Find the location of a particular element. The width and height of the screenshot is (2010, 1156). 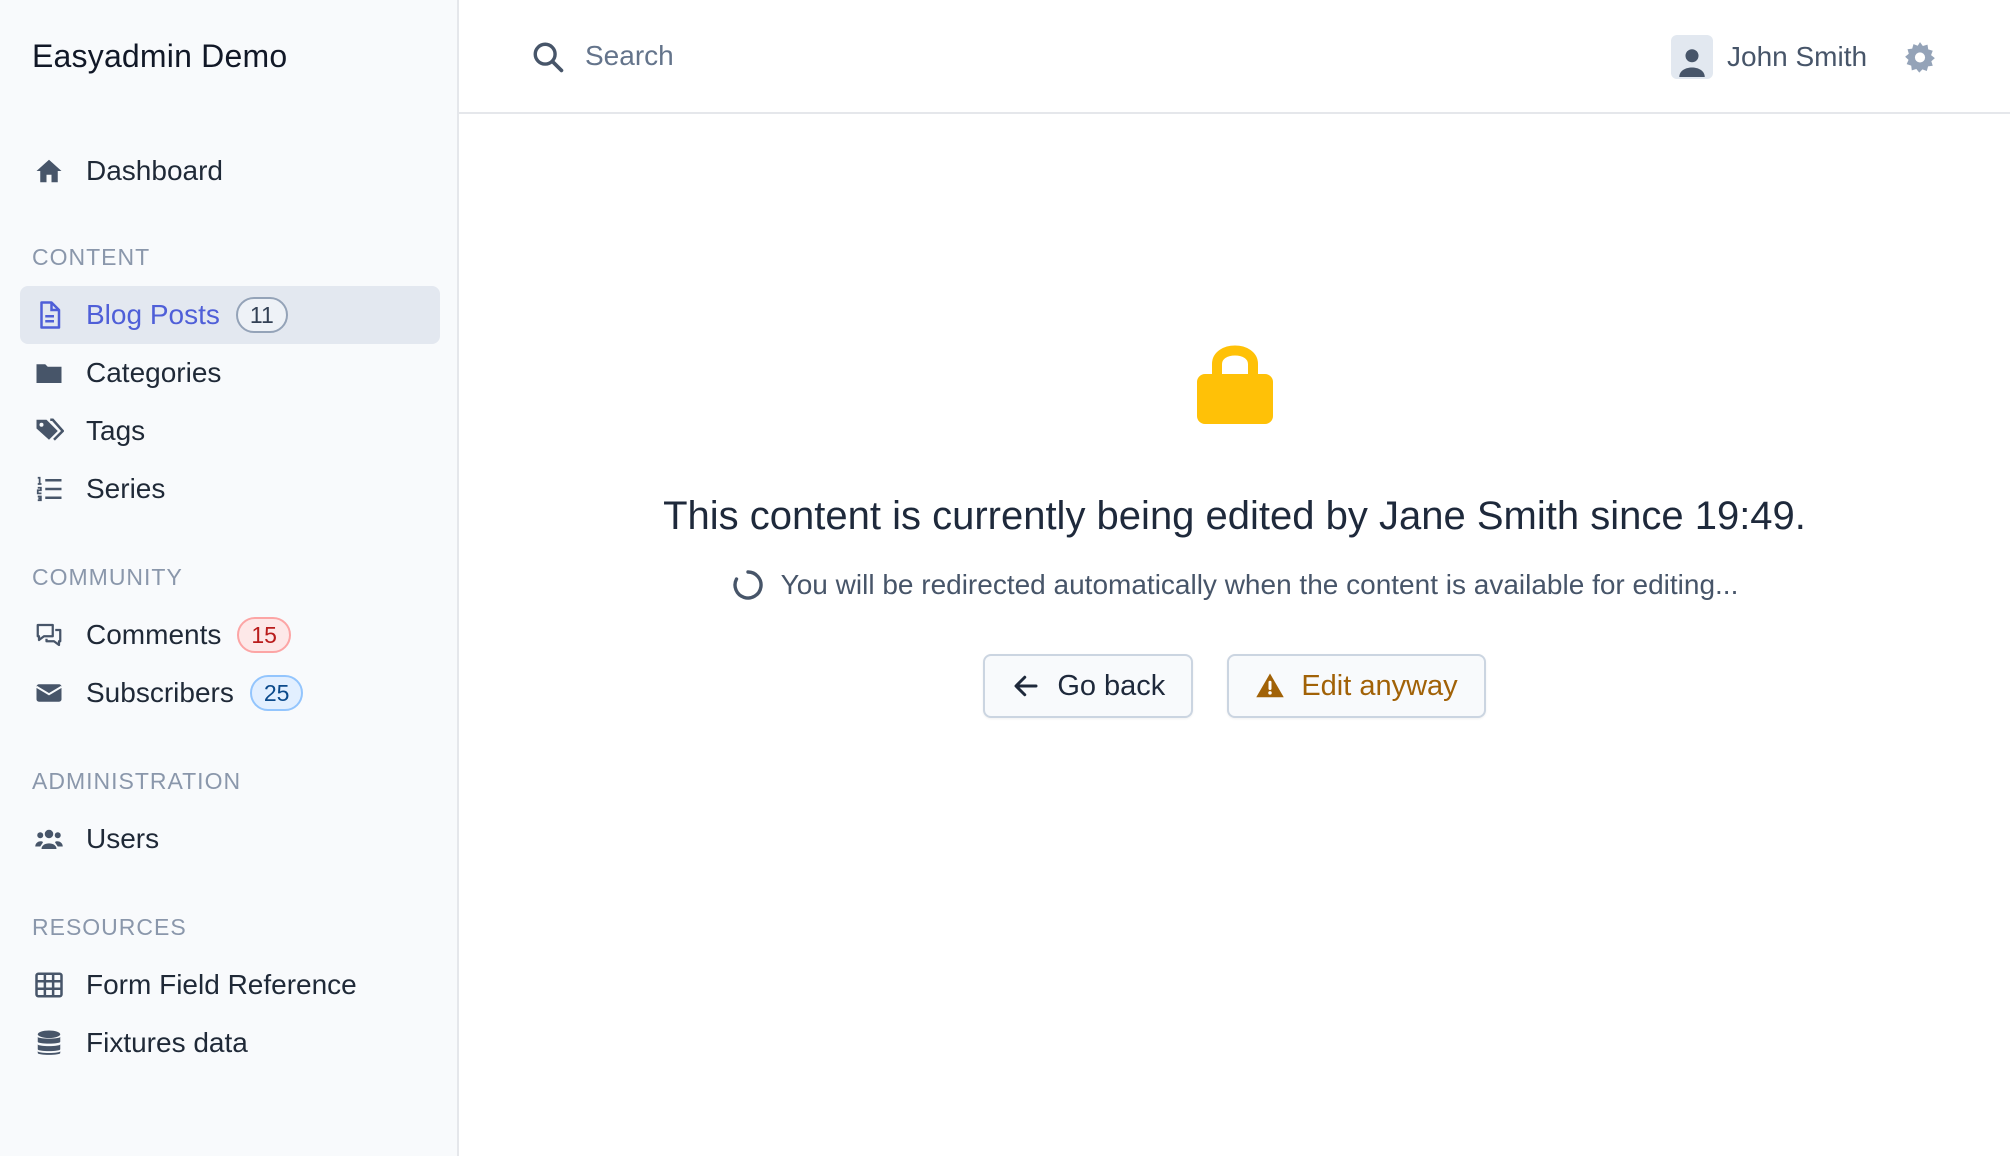

brand-title: Easyadmin Demo is located at coordinates (159, 56).